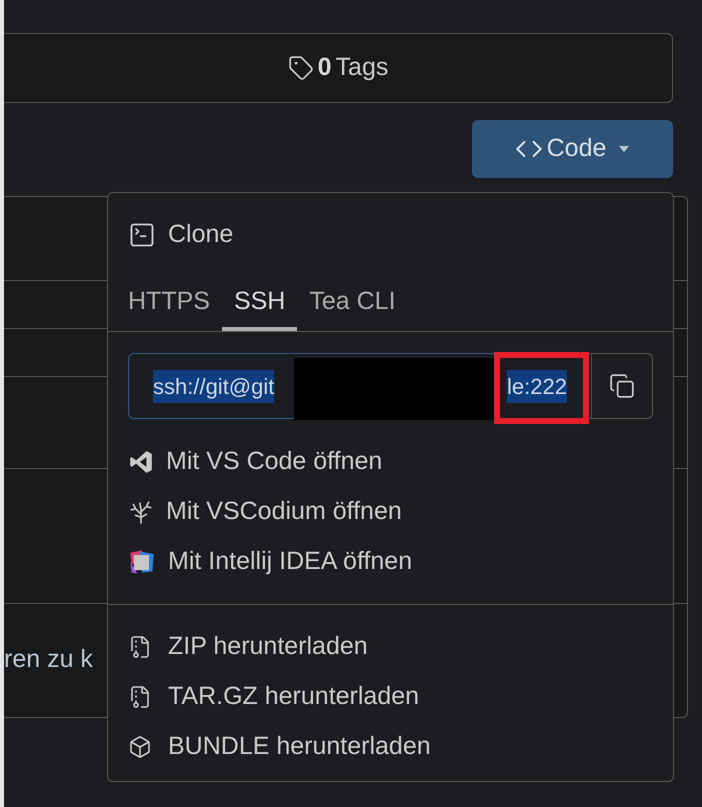 This screenshot has height=807, width=702. I want to click on terminal-icon, so click(142, 235).